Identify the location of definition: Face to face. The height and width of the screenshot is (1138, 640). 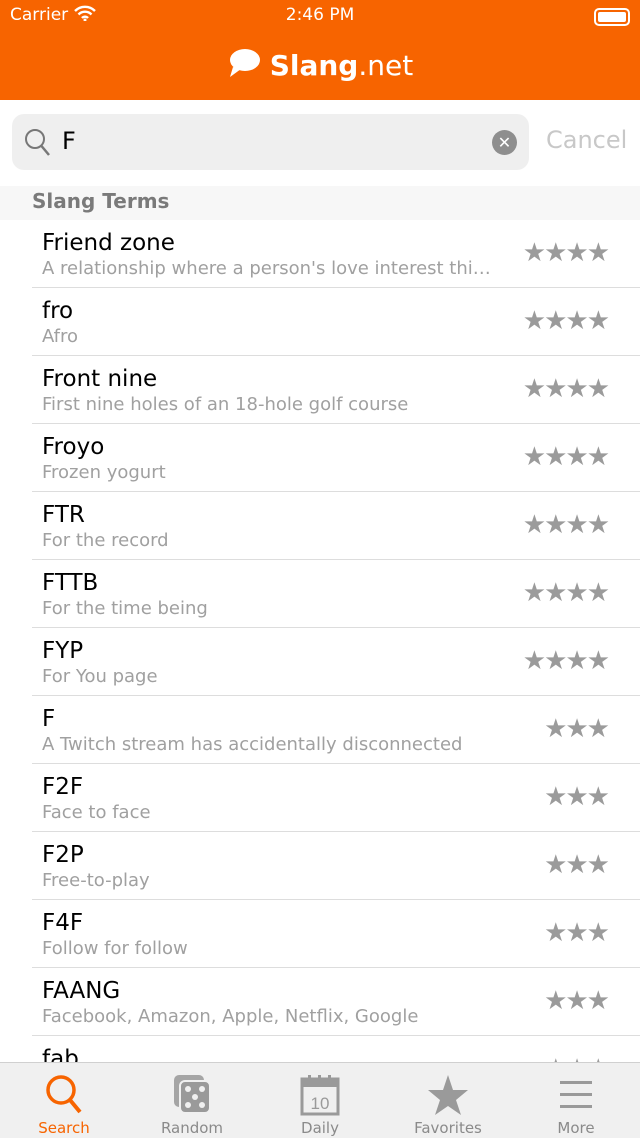
(96, 812).